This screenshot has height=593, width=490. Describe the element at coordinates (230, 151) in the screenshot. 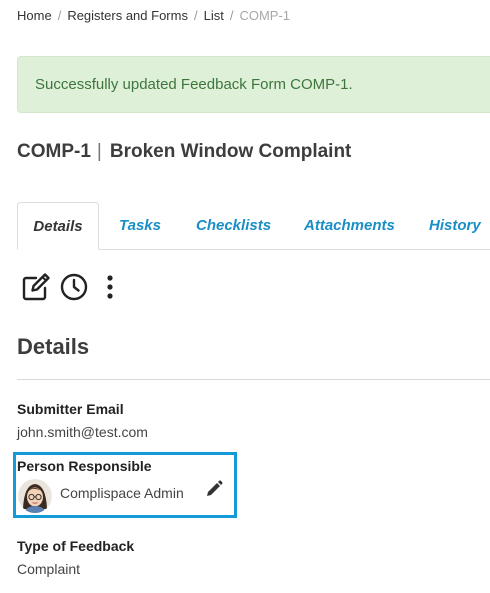

I see `record-title: Broken Window Complaint` at that location.